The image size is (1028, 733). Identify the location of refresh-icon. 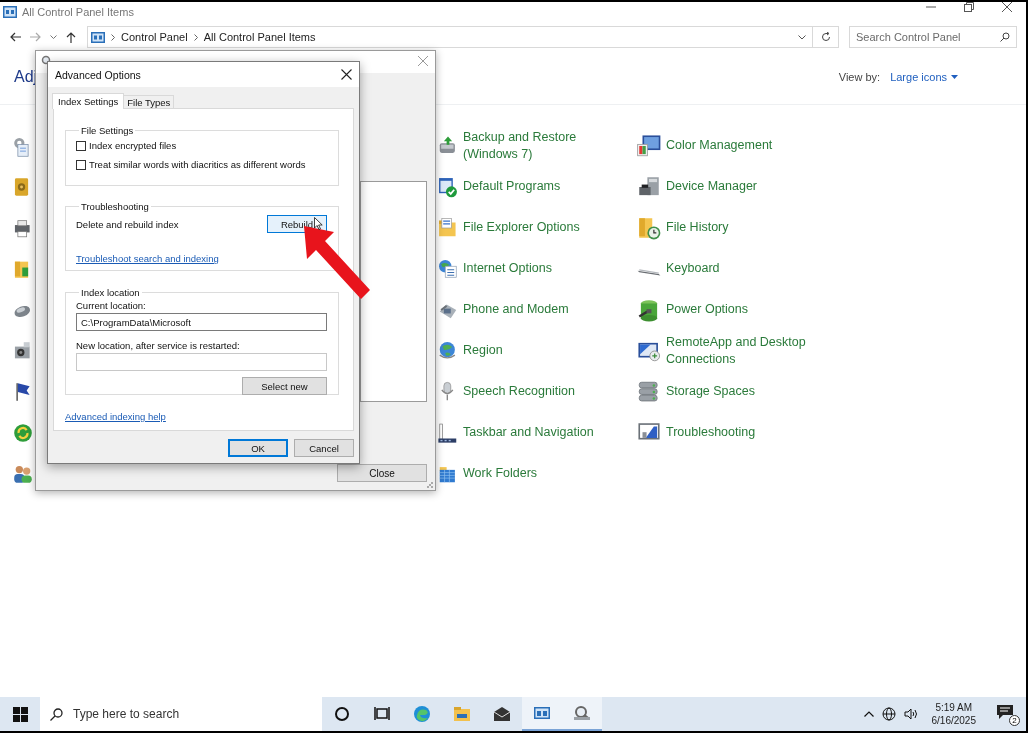
(825, 37).